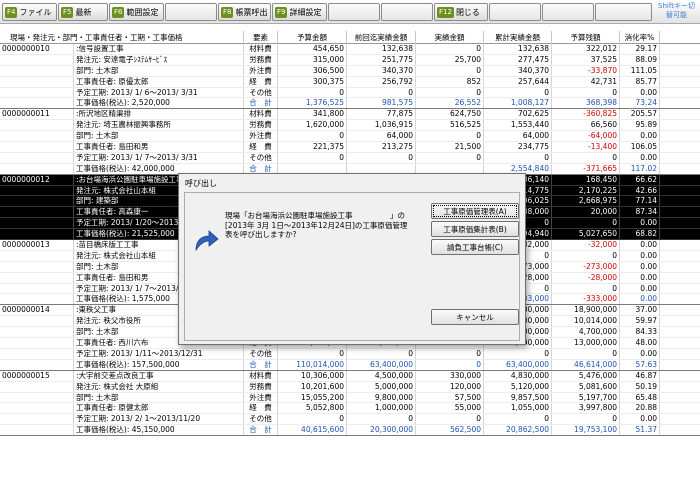 This screenshot has height=503, width=700. What do you see at coordinates (350, 137) in the screenshot?
I see `table-row: 部門: 土木部 外注費 0 64,000 0 64,000 -64,000 0.00` at bounding box center [350, 137].